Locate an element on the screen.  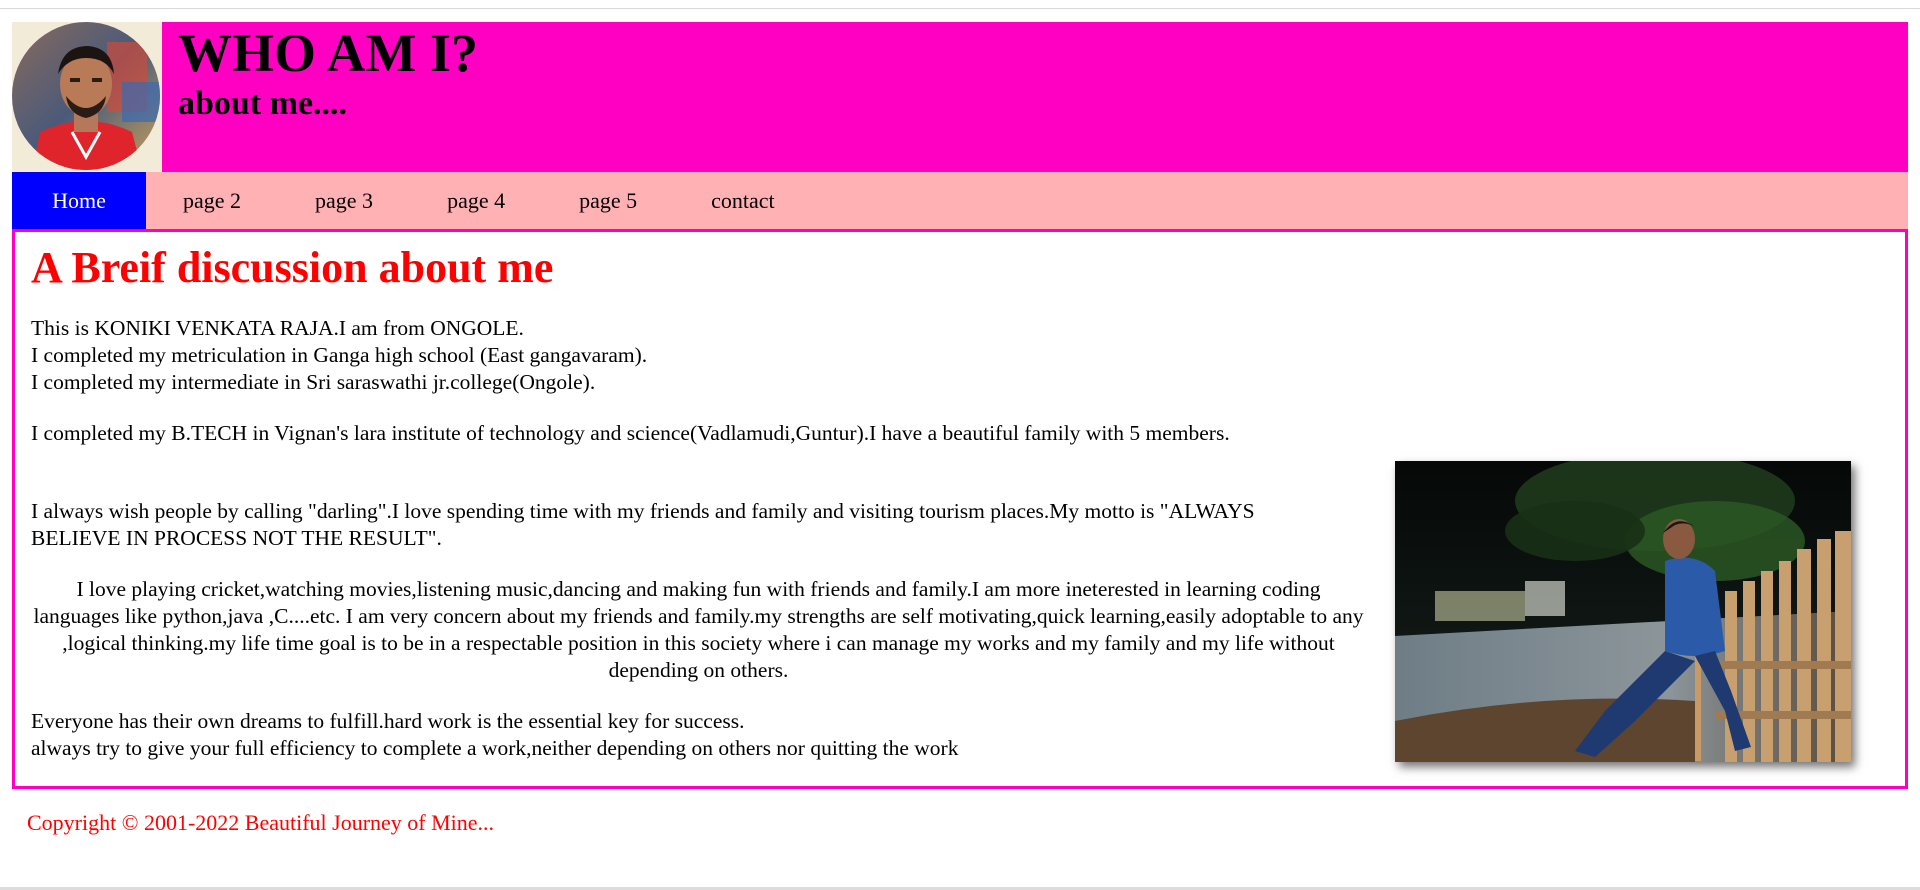
nav-item-page-5: page 5 is located at coordinates (608, 200).